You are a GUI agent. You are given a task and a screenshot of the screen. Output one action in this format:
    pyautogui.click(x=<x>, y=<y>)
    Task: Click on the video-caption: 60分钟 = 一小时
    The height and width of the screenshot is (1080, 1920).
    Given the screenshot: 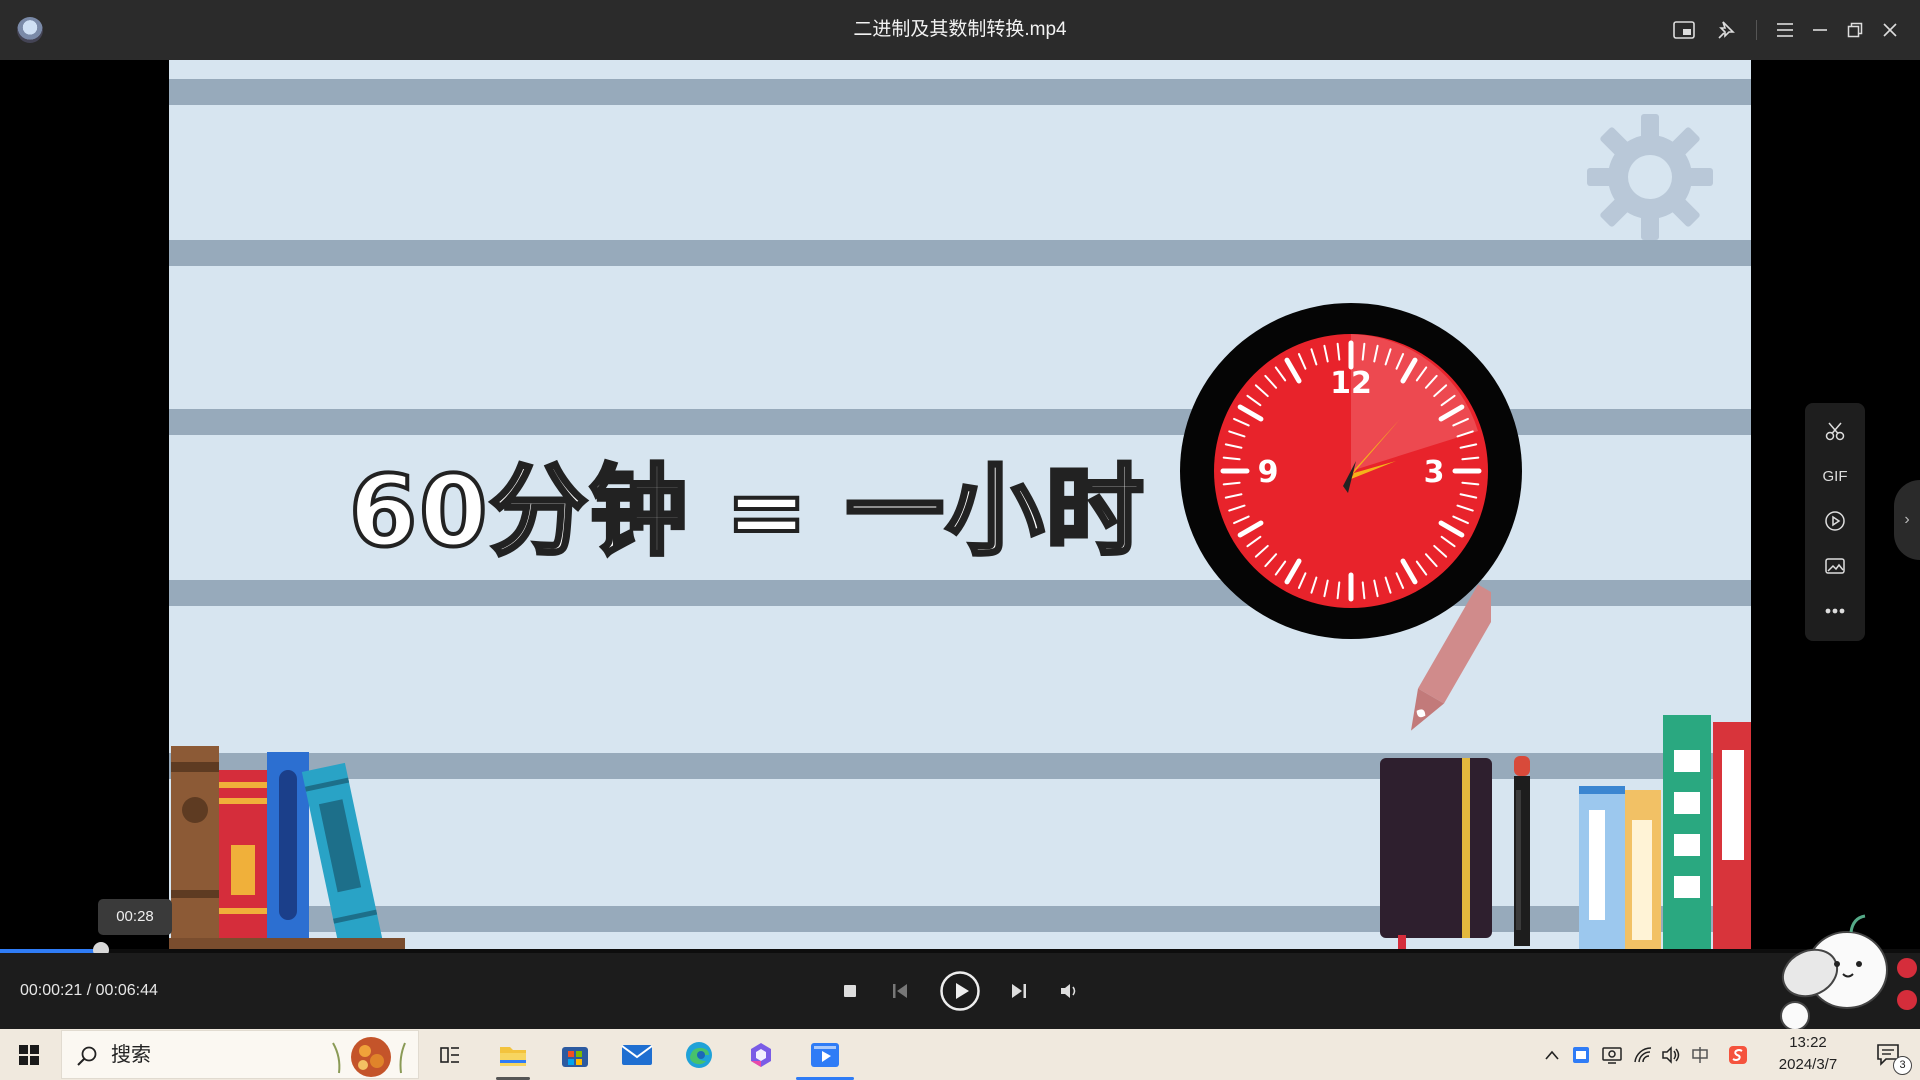 What is the action you would take?
    pyautogui.click(x=746, y=512)
    